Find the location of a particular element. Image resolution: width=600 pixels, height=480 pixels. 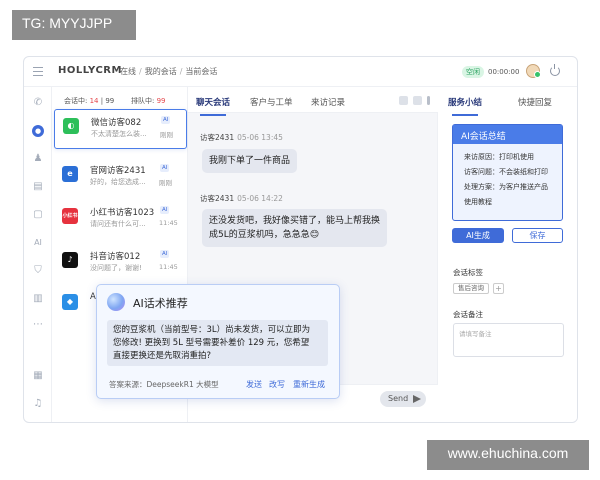

summary-title: AI会话总结 is located at coordinates (507, 134).